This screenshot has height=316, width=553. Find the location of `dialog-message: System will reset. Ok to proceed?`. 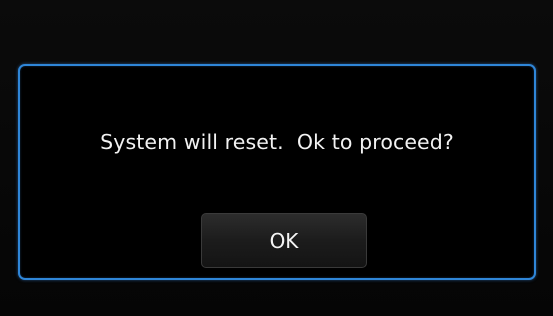

dialog-message: System will reset. Ok to proceed? is located at coordinates (277, 142).